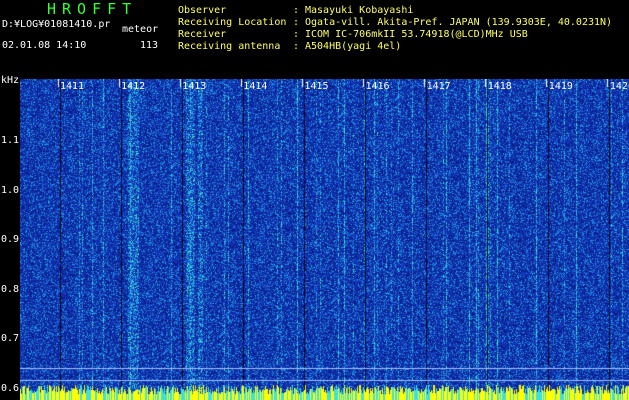  What do you see at coordinates (56, 24) in the screenshot?
I see `log-file-path: D:¥LOG¥01081410.pr` at bounding box center [56, 24].